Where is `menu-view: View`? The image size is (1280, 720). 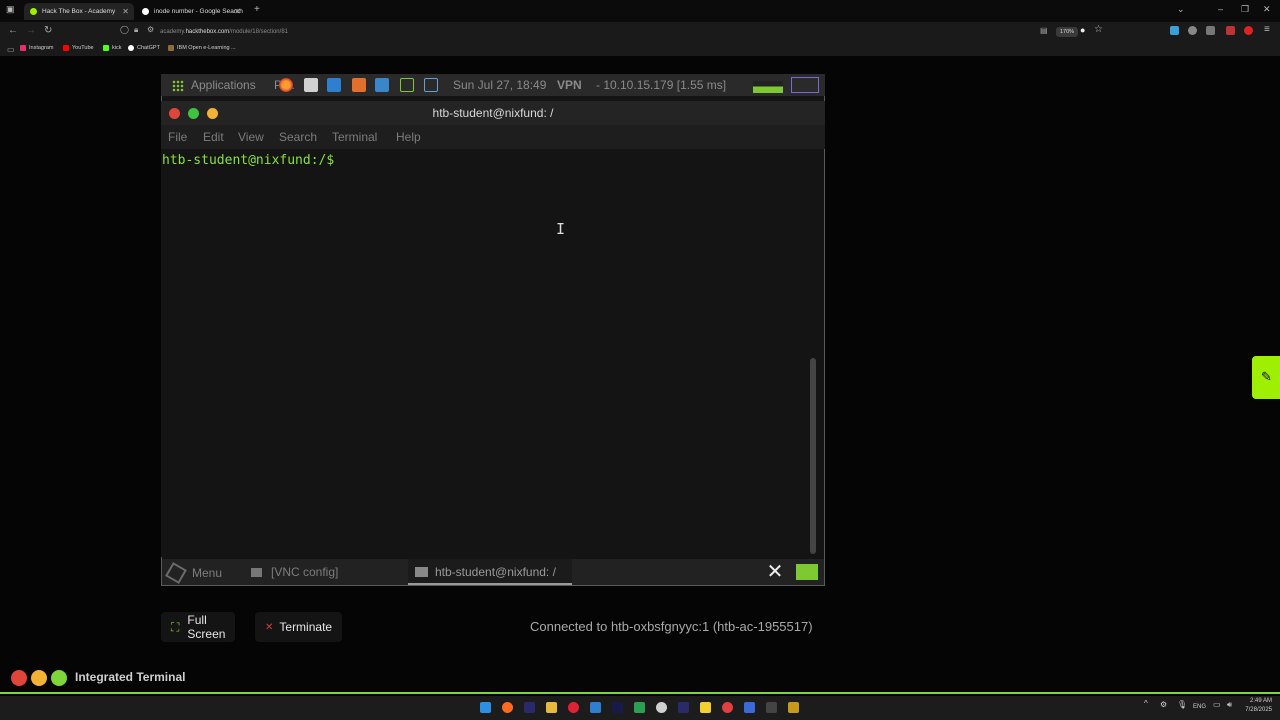 menu-view: View is located at coordinates (251, 137).